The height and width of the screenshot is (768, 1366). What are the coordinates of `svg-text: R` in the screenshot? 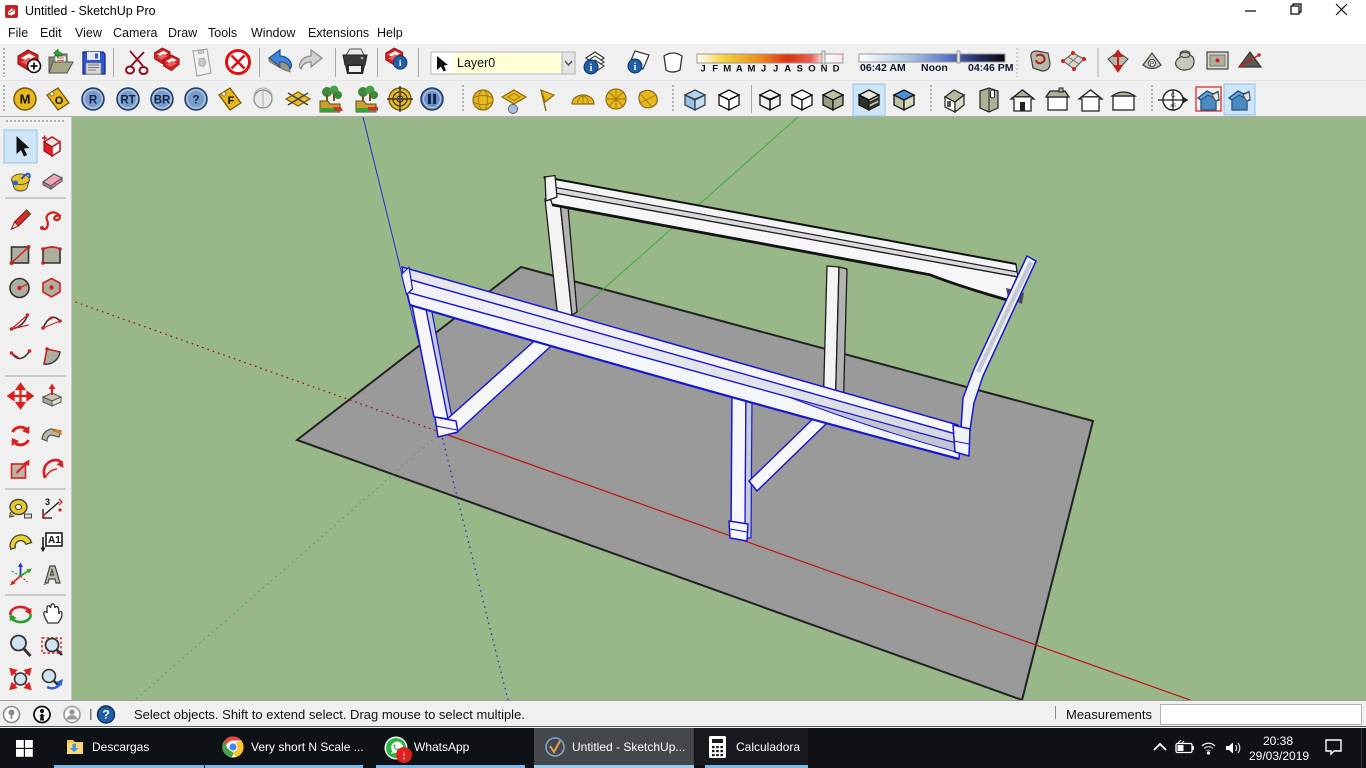 It's located at (93, 101).